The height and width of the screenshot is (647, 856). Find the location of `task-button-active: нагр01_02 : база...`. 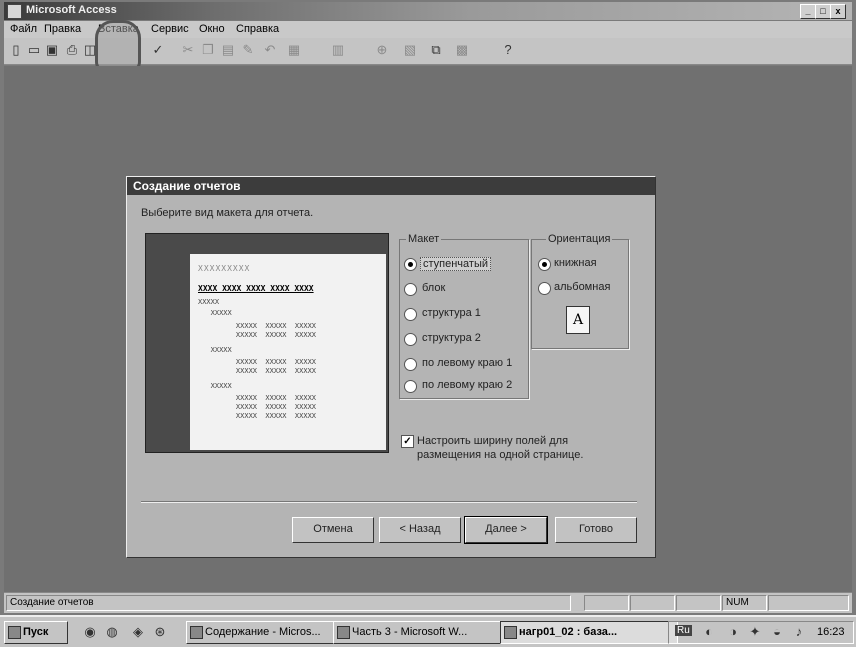

task-button-active: нагр01_02 : база... is located at coordinates (589, 632).